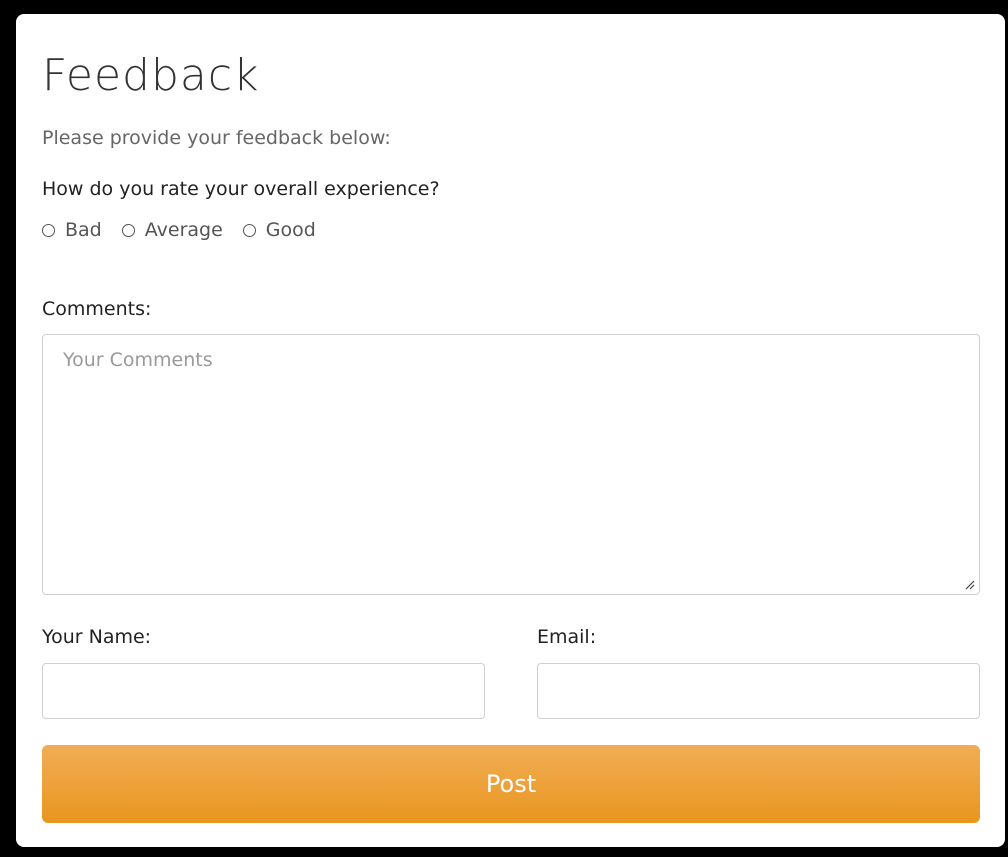 This screenshot has width=1008, height=857. Describe the element at coordinates (97, 637) in the screenshot. I see `name-label: Your Name:` at that location.